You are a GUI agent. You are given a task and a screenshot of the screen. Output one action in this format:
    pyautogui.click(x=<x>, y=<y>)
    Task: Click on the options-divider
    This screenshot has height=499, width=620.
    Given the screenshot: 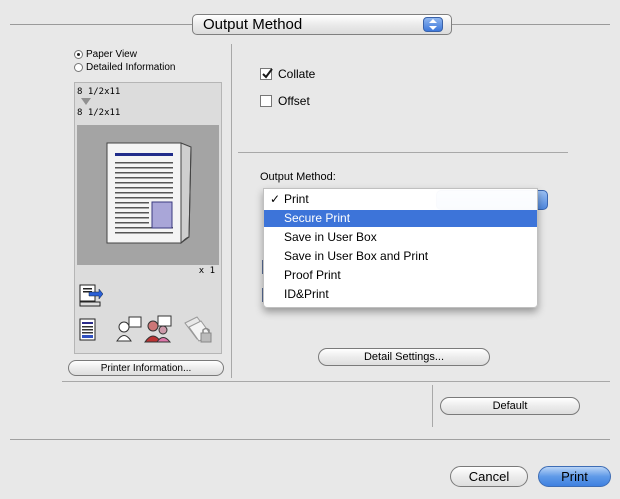 What is the action you would take?
    pyautogui.click(x=403, y=152)
    